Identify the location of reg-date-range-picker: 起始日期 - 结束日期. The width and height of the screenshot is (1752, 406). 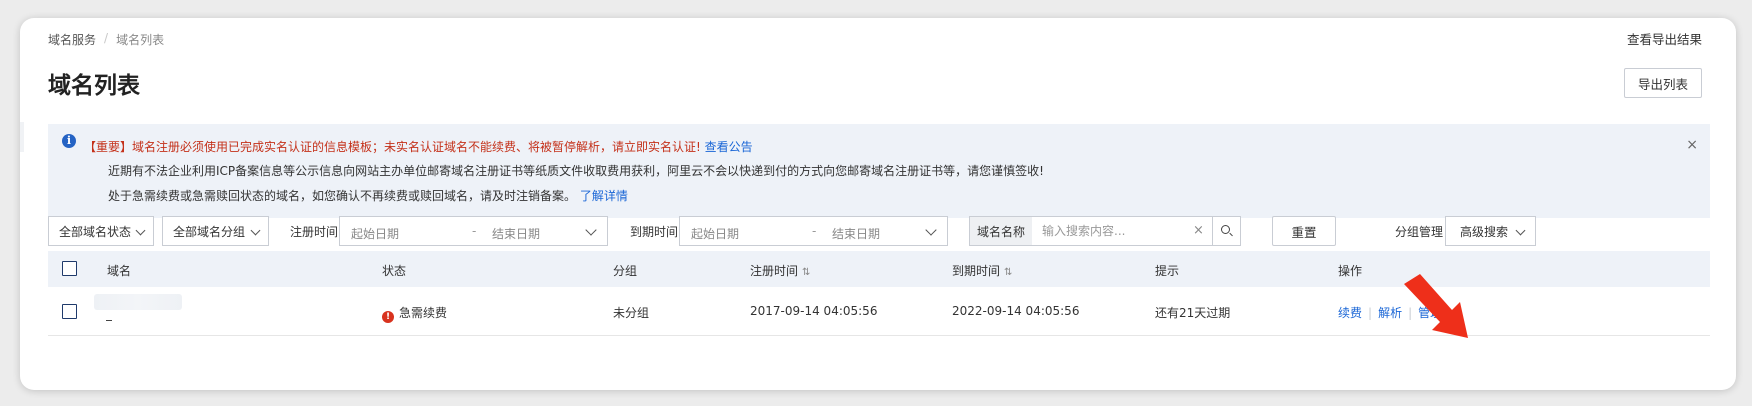
(473, 231).